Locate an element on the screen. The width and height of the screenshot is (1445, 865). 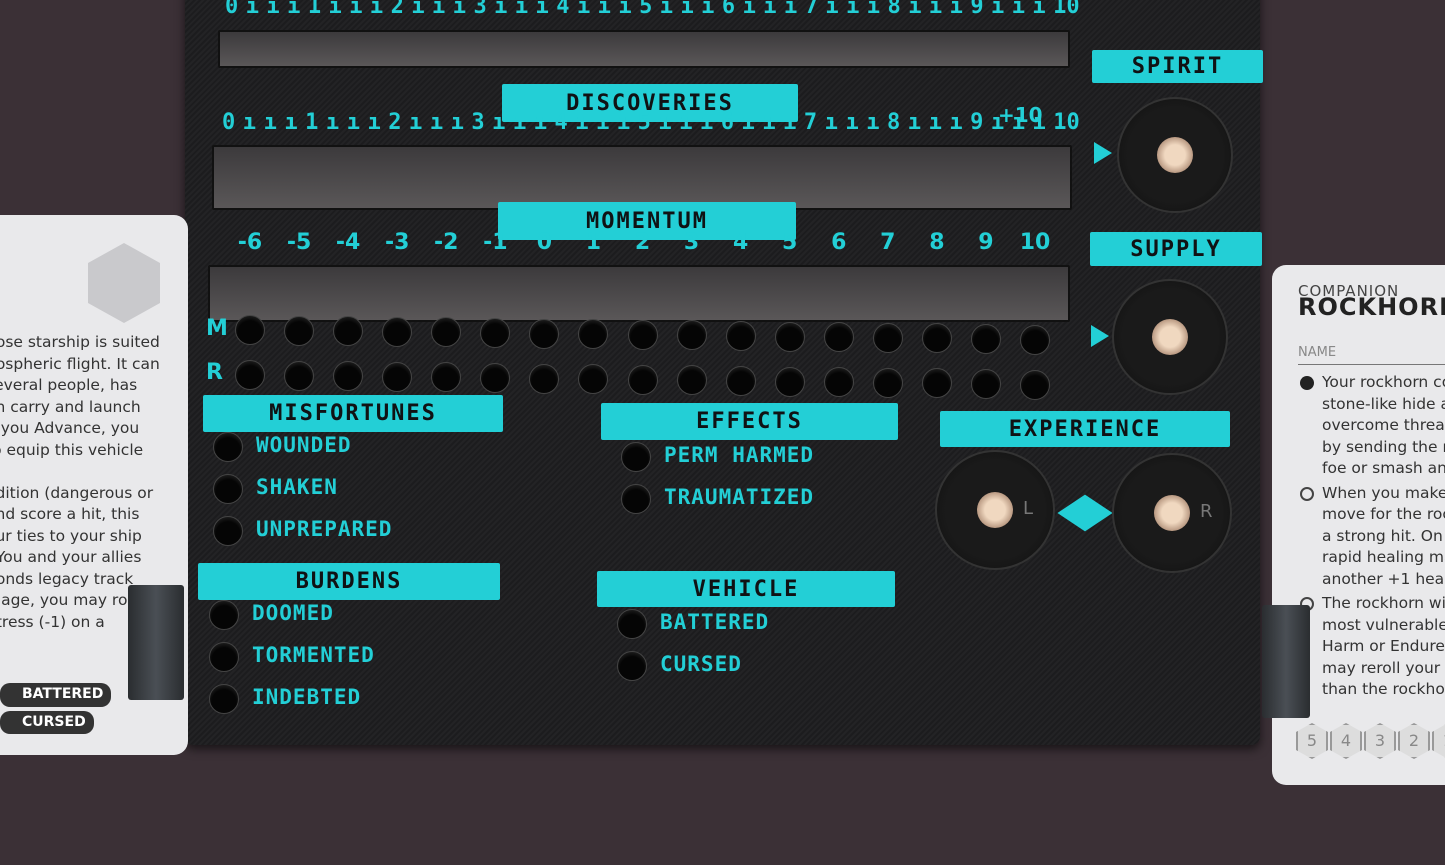
row-label-m: M is located at coordinates (217, 328).